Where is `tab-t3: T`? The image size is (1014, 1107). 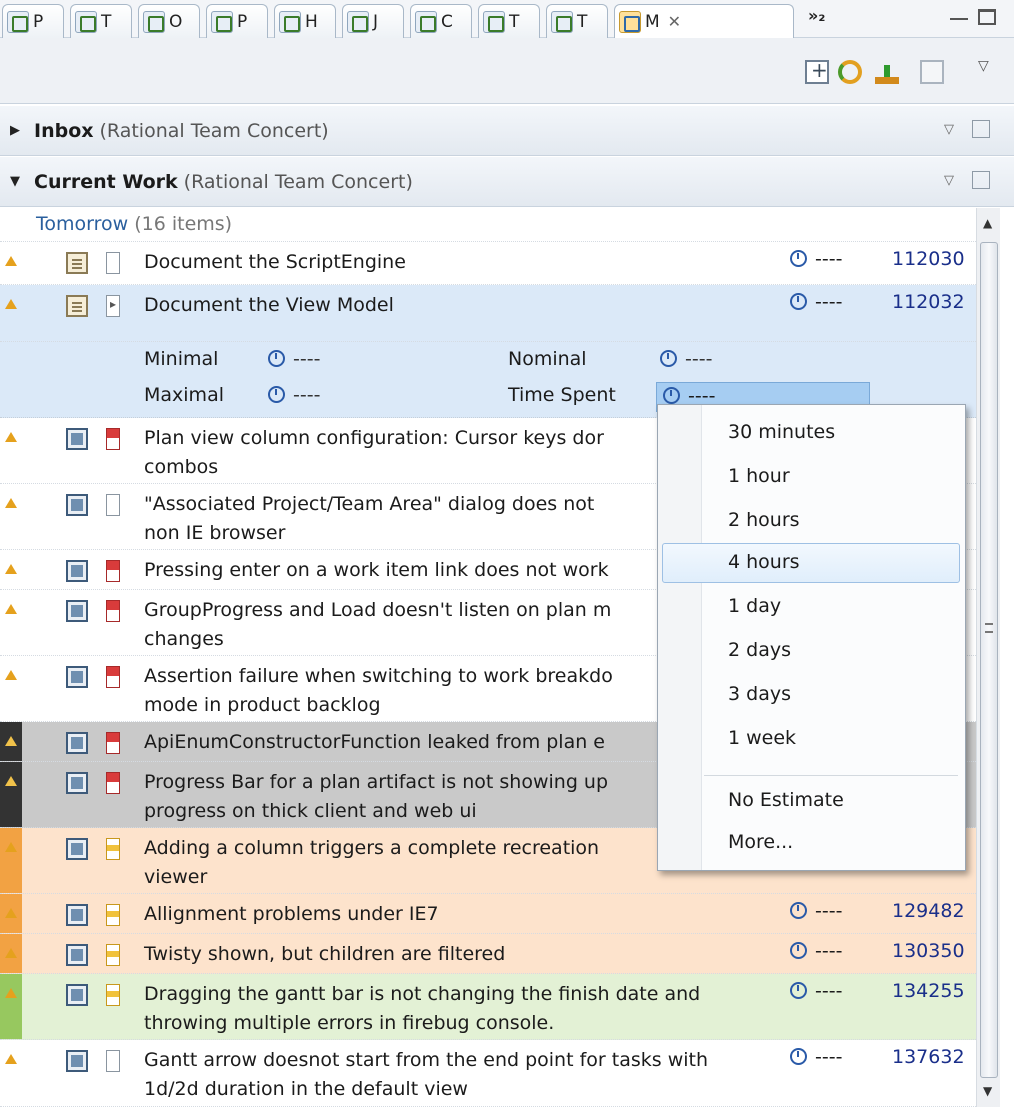
tab-t3: T is located at coordinates (577, 21).